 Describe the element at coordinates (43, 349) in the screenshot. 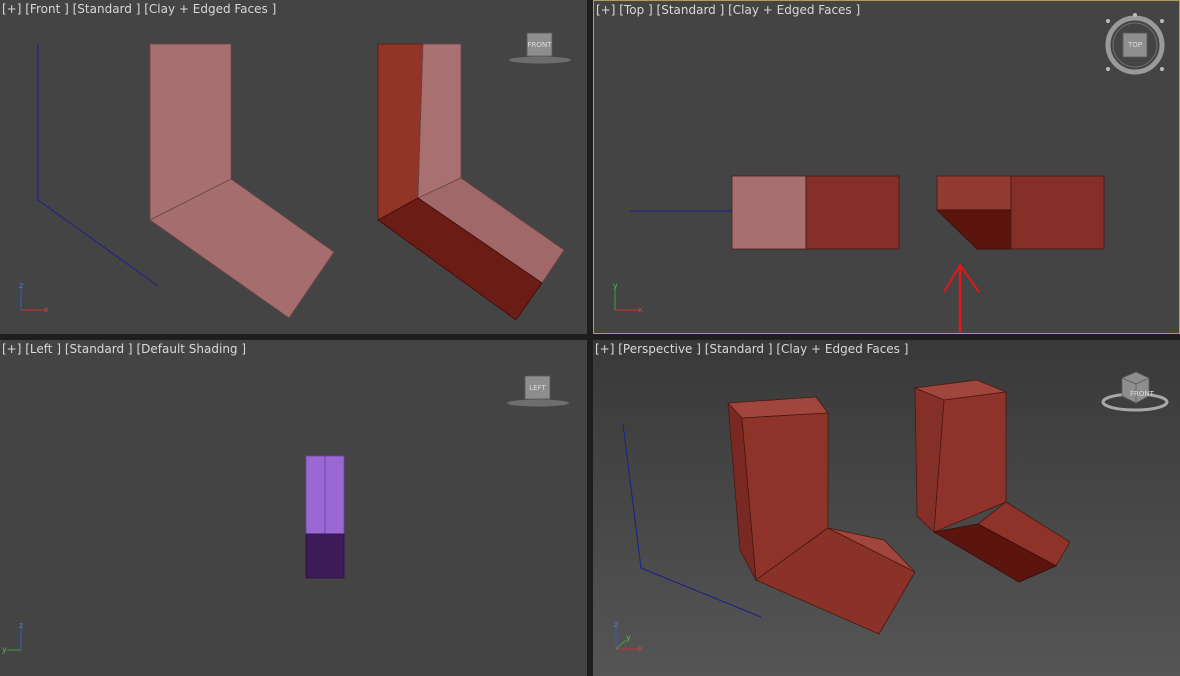

I see `point-of-view-menu: [Left ]` at that location.